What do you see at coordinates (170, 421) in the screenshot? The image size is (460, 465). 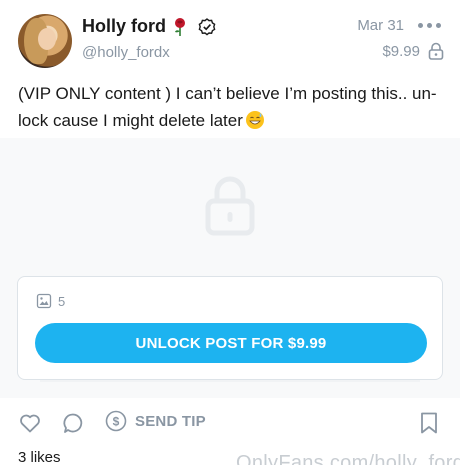 I see `send-tip-label: SEND TIP` at bounding box center [170, 421].